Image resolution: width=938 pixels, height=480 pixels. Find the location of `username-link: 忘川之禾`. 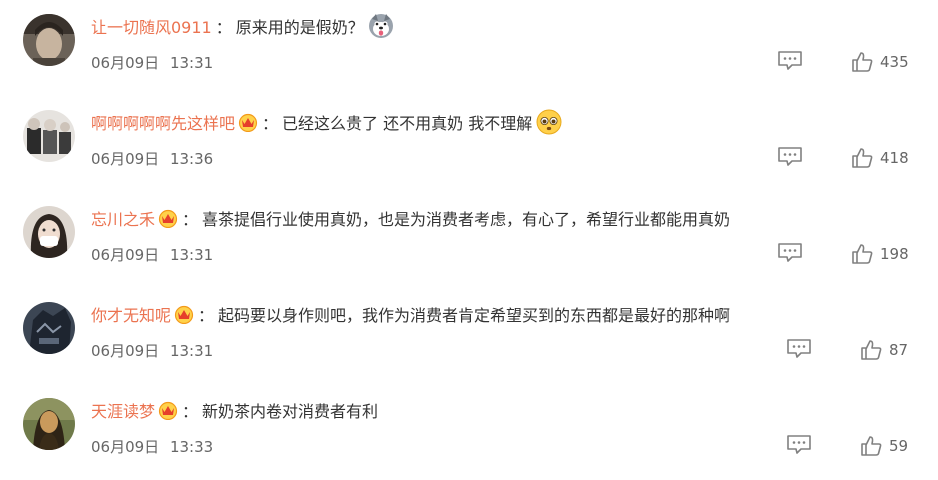

username-link: 忘川之禾 is located at coordinates (123, 218).